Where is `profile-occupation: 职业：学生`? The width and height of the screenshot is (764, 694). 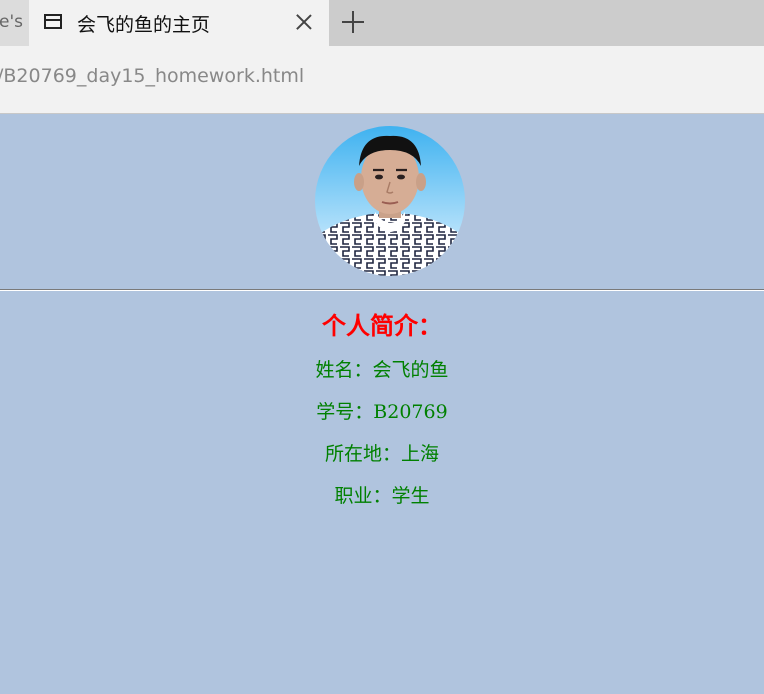
profile-occupation: 职业：学生 is located at coordinates (382, 496).